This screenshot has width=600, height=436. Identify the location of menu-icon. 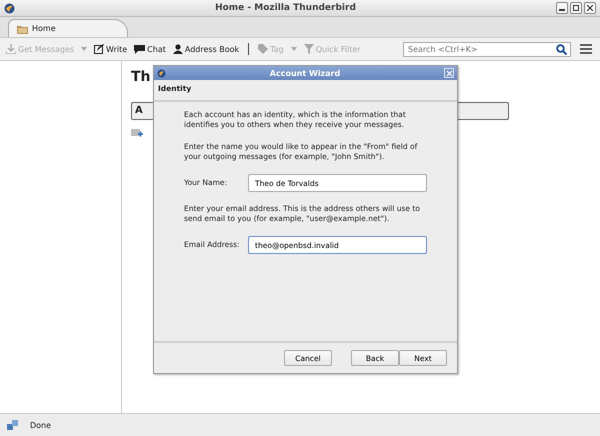
(586, 49).